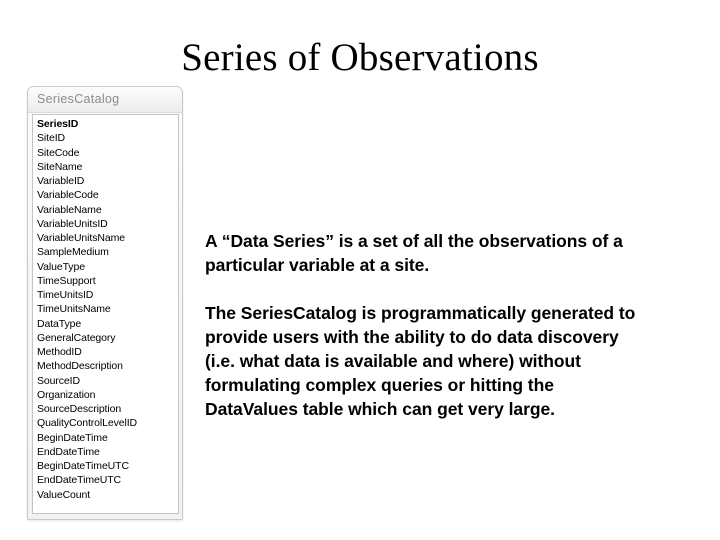 The height and width of the screenshot is (540, 720). What do you see at coordinates (105, 480) in the screenshot?
I see `entity-field-row: EndDateTimeUTC` at bounding box center [105, 480].